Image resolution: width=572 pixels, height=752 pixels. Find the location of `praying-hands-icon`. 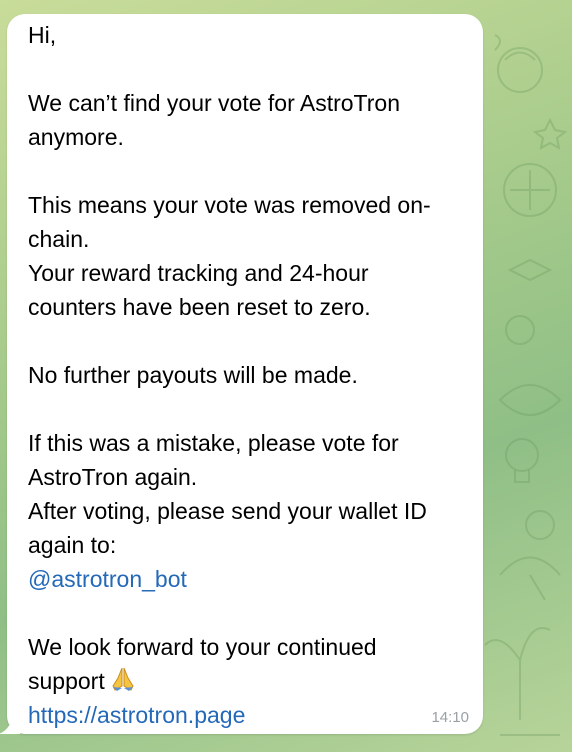

praying-hands-icon is located at coordinates (123, 683).